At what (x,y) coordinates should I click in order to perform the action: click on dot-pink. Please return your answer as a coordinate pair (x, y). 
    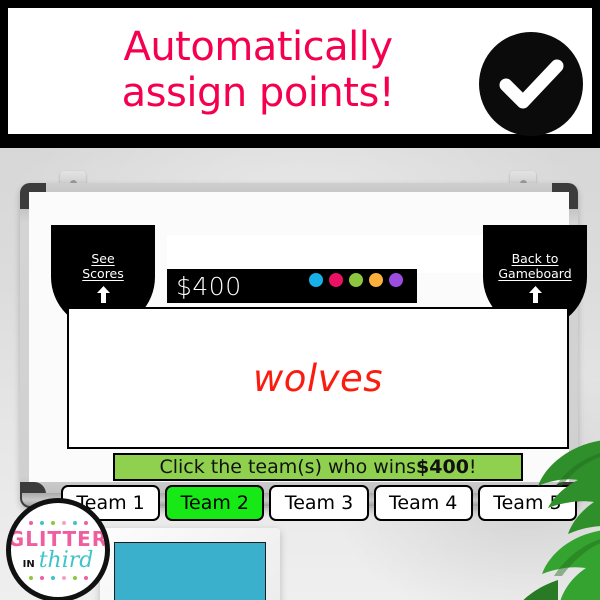
    Looking at the image, I should click on (336, 280).